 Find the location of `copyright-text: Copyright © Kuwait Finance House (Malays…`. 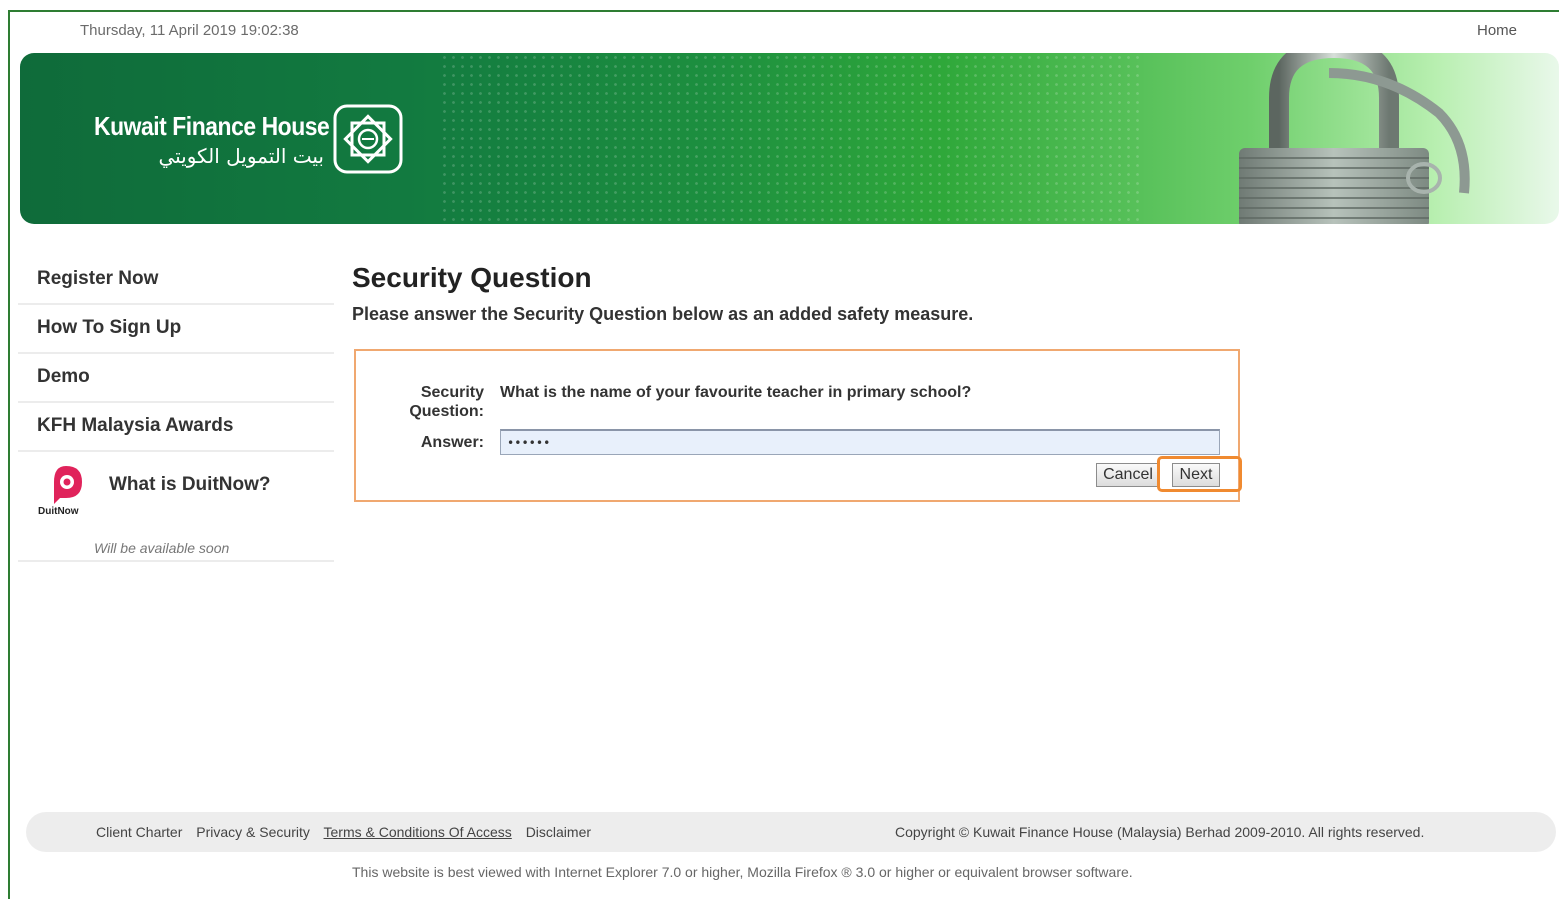

copyright-text: Copyright © Kuwait Finance House (Malays… is located at coordinates (1160, 832).